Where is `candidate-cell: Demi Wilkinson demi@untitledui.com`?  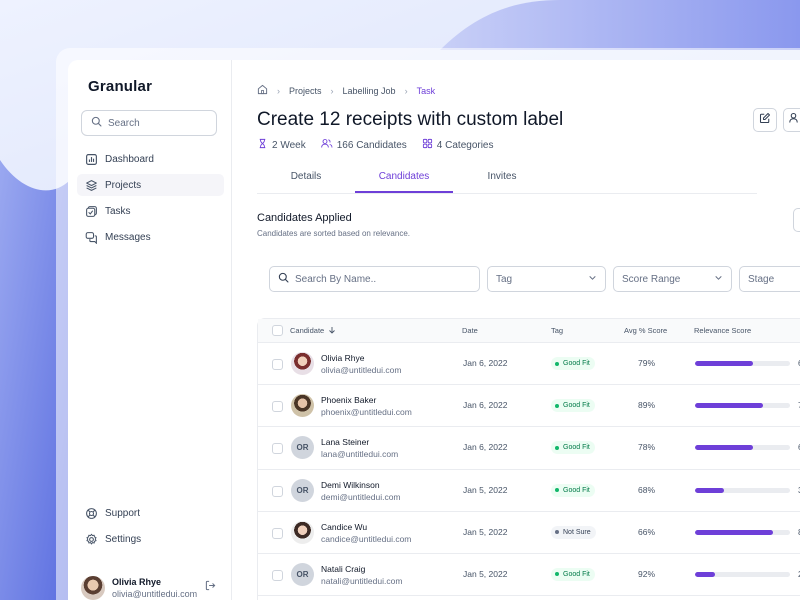
candidate-cell: Demi Wilkinson demi@untitledui.com is located at coordinates (361, 491).